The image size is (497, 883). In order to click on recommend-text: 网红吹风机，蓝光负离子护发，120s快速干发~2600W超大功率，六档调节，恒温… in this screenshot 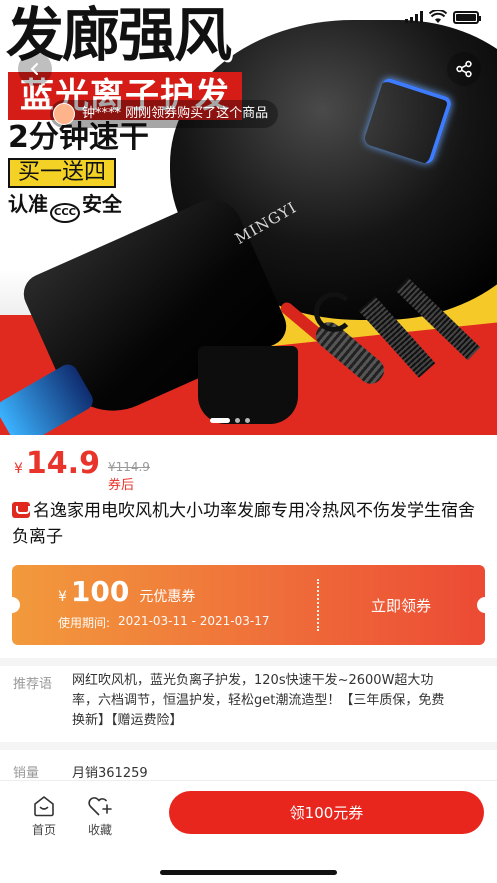, I will do `click(258, 700)`.